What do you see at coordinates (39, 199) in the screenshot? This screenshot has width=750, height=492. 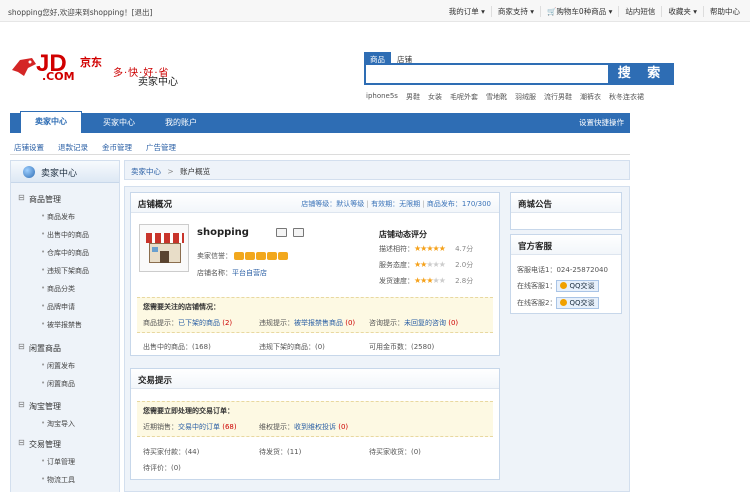 I see `sidebar-group-goods: 商品管理` at bounding box center [39, 199].